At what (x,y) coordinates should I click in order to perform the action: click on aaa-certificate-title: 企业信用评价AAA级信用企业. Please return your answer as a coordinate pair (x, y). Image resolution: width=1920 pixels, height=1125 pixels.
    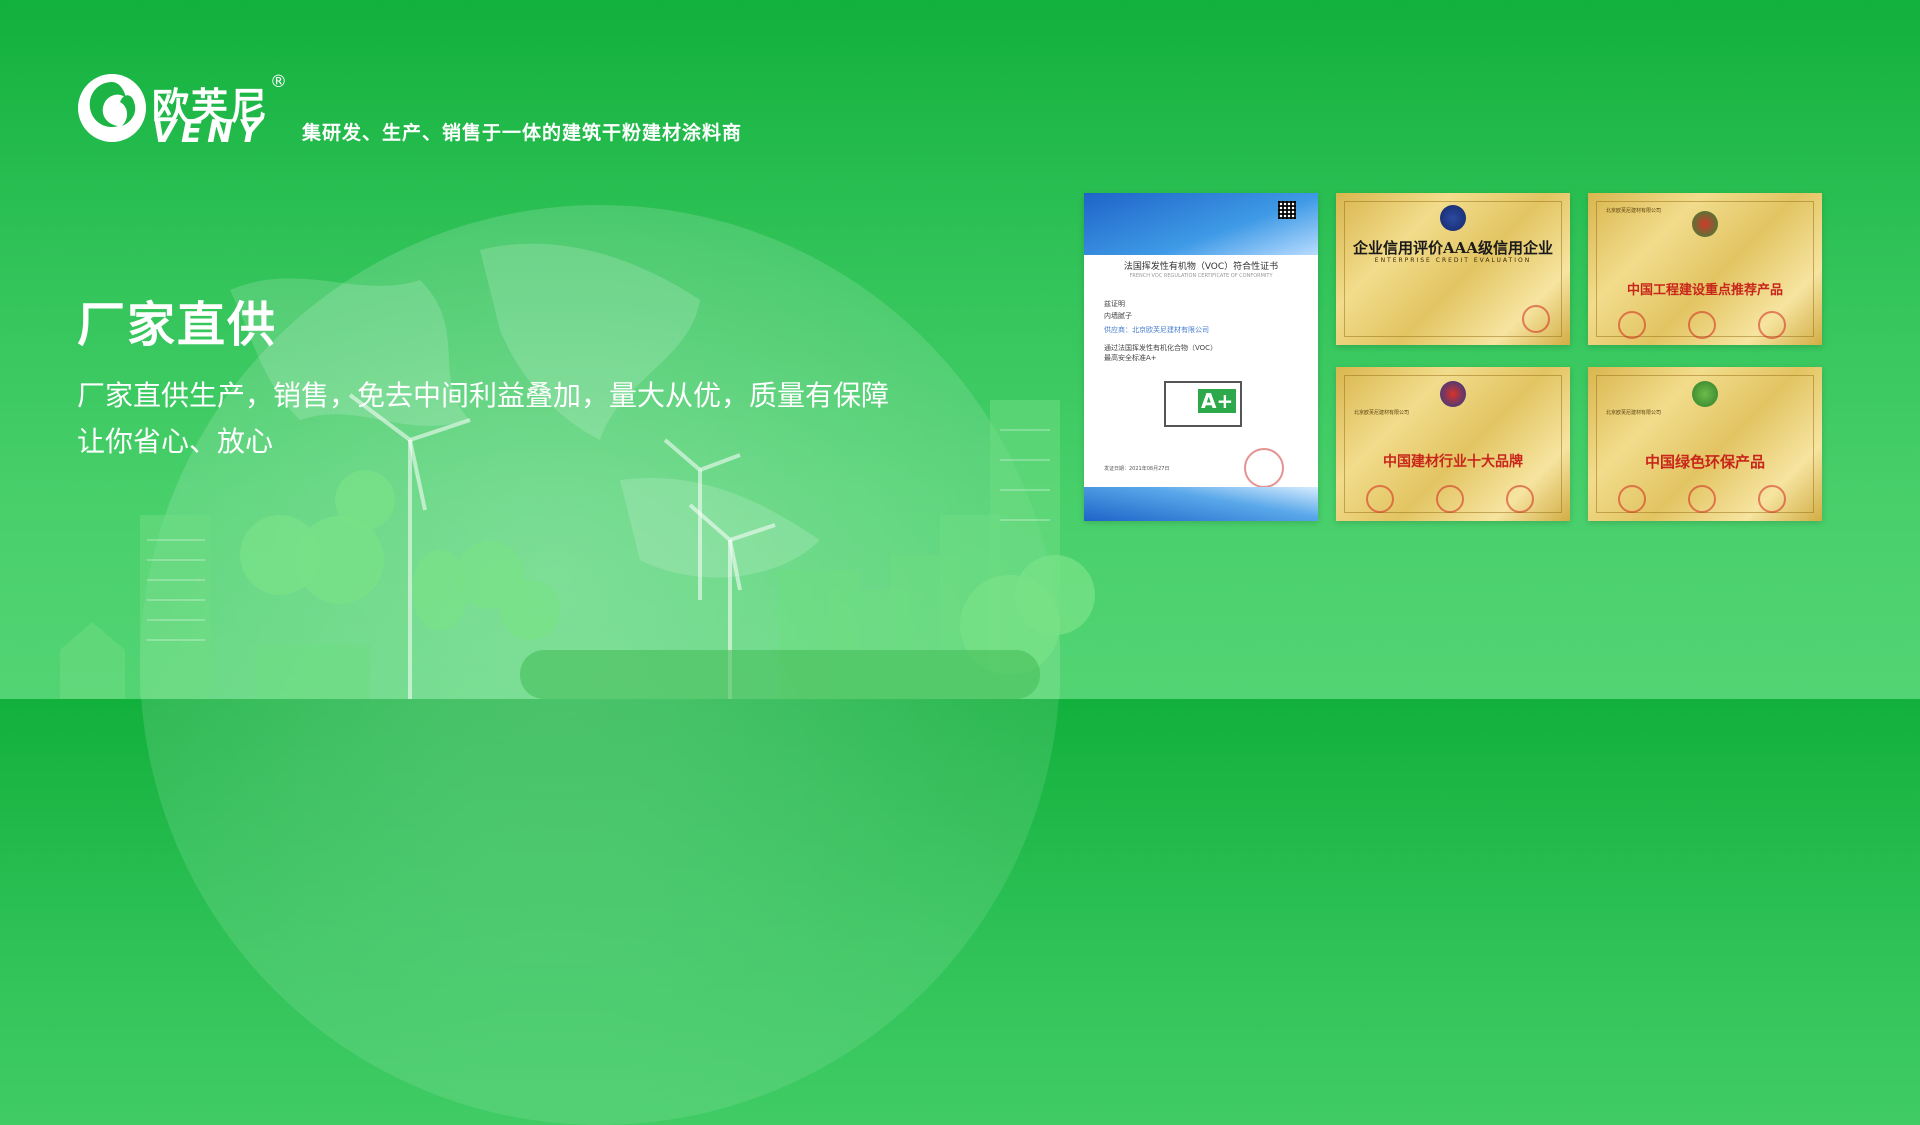
    Looking at the image, I should click on (1453, 248).